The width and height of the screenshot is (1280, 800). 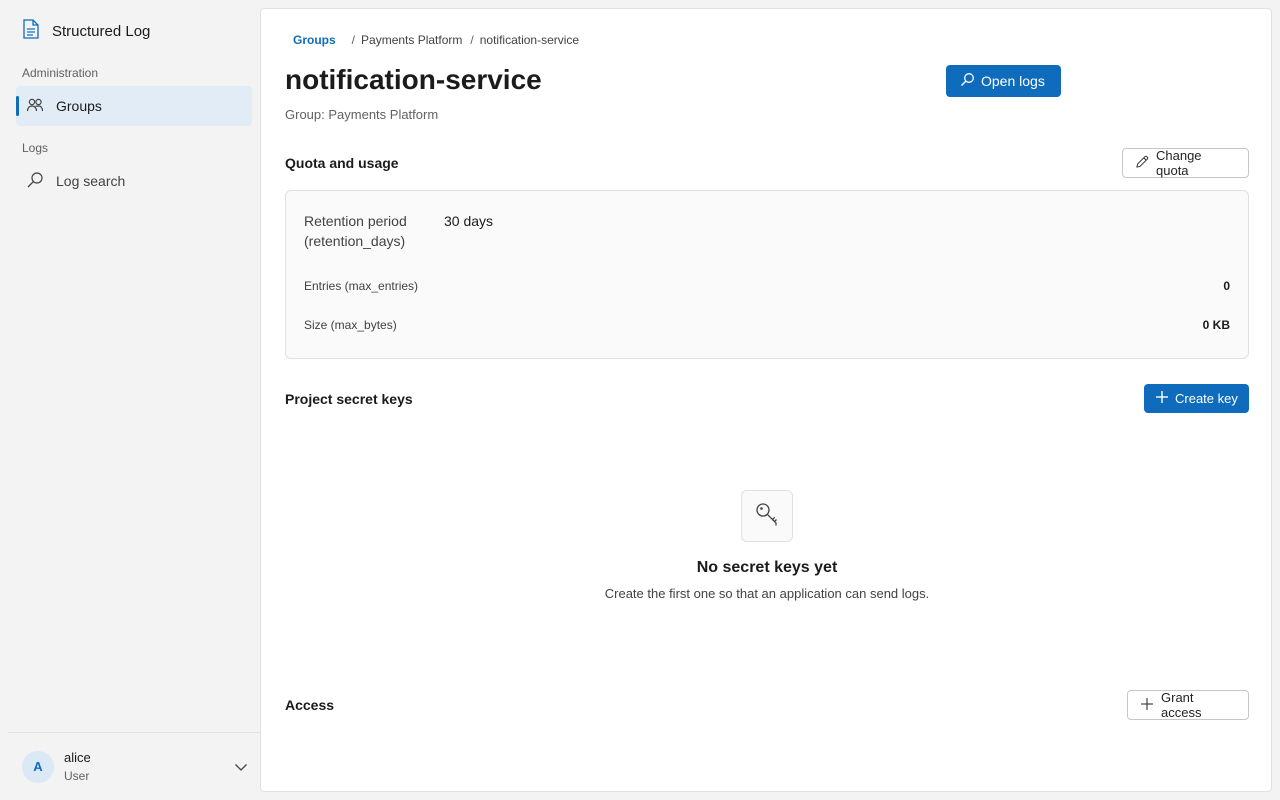 What do you see at coordinates (342, 163) in the screenshot?
I see `quota-section-title: Quota and usage` at bounding box center [342, 163].